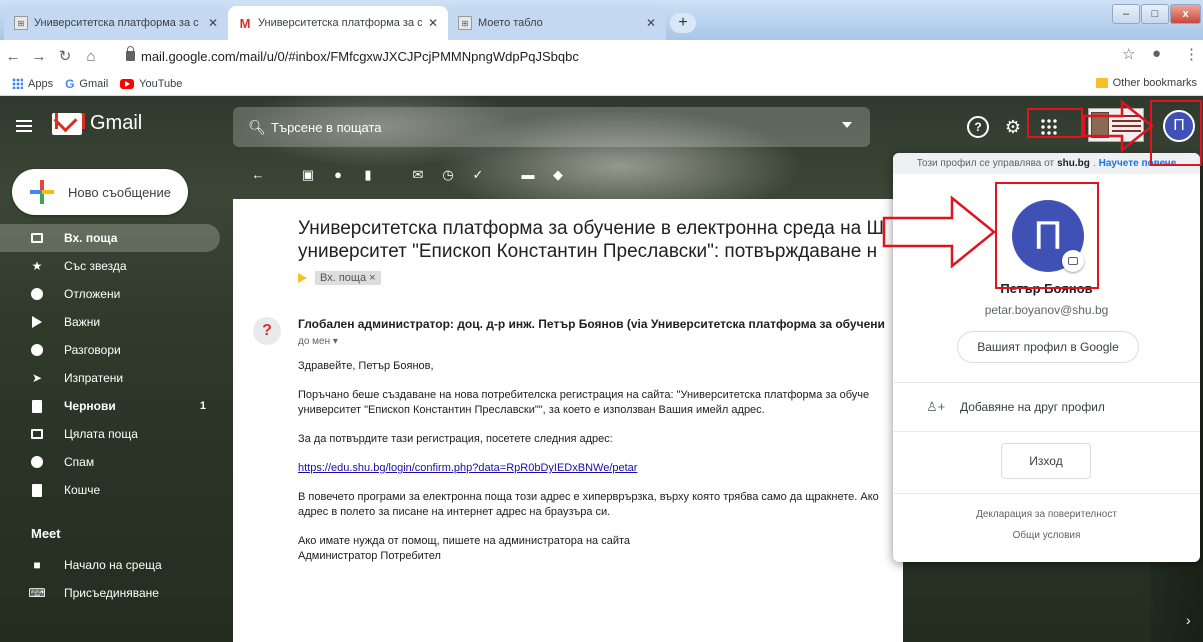  What do you see at coordinates (1046, 310) in the screenshot?
I see `profile-email: petar.boyanov@shu.bg` at bounding box center [1046, 310].